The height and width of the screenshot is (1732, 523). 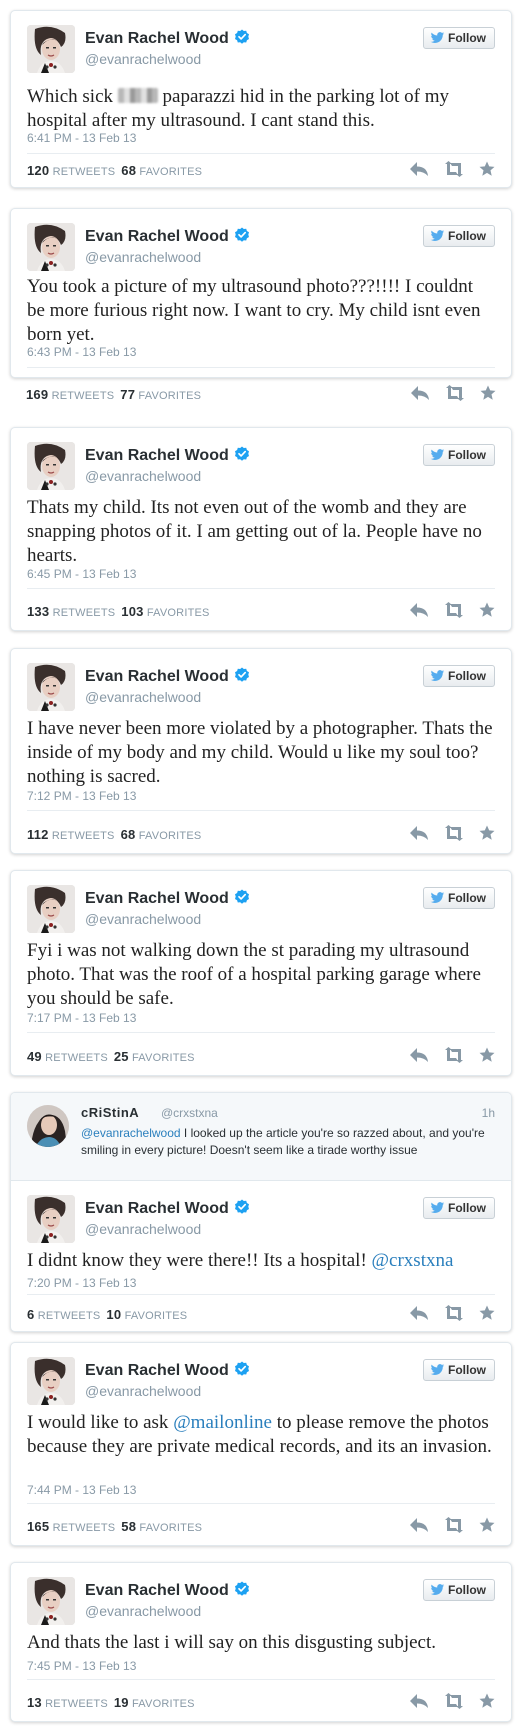 What do you see at coordinates (38, 170) in the screenshot?
I see `retweet-count: 120` at bounding box center [38, 170].